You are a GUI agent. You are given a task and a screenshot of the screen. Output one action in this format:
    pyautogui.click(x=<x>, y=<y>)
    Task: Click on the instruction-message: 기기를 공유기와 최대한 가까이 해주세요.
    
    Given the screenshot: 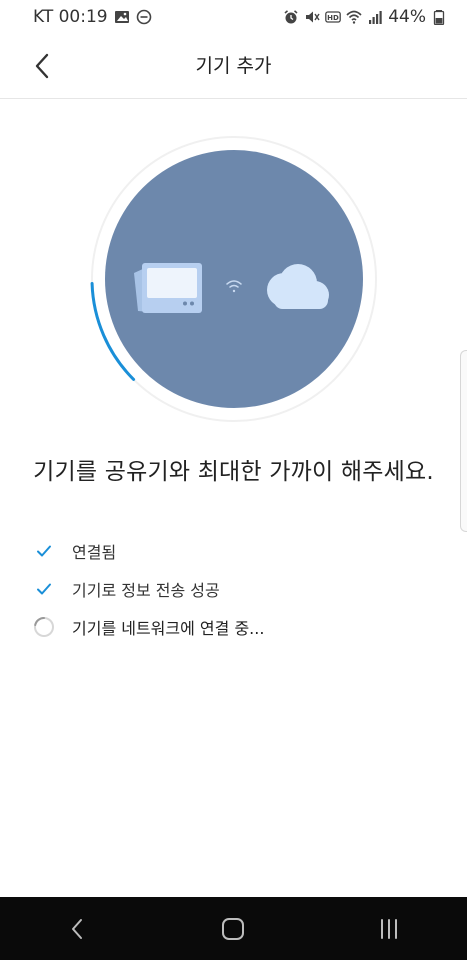 What is the action you would take?
    pyautogui.click(x=233, y=472)
    